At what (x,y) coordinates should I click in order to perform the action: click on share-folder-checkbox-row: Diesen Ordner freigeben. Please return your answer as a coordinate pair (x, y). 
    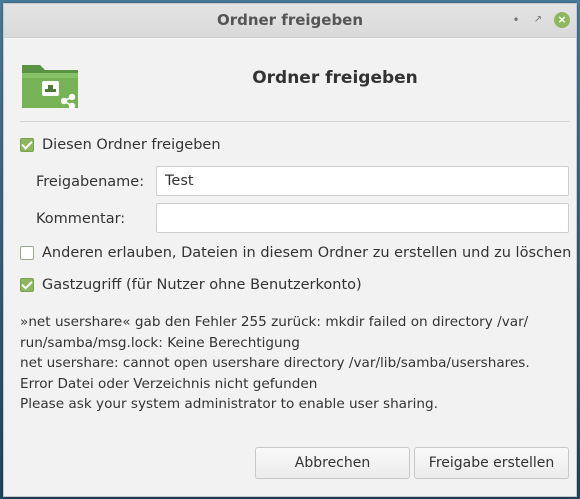
    Looking at the image, I should click on (120, 145).